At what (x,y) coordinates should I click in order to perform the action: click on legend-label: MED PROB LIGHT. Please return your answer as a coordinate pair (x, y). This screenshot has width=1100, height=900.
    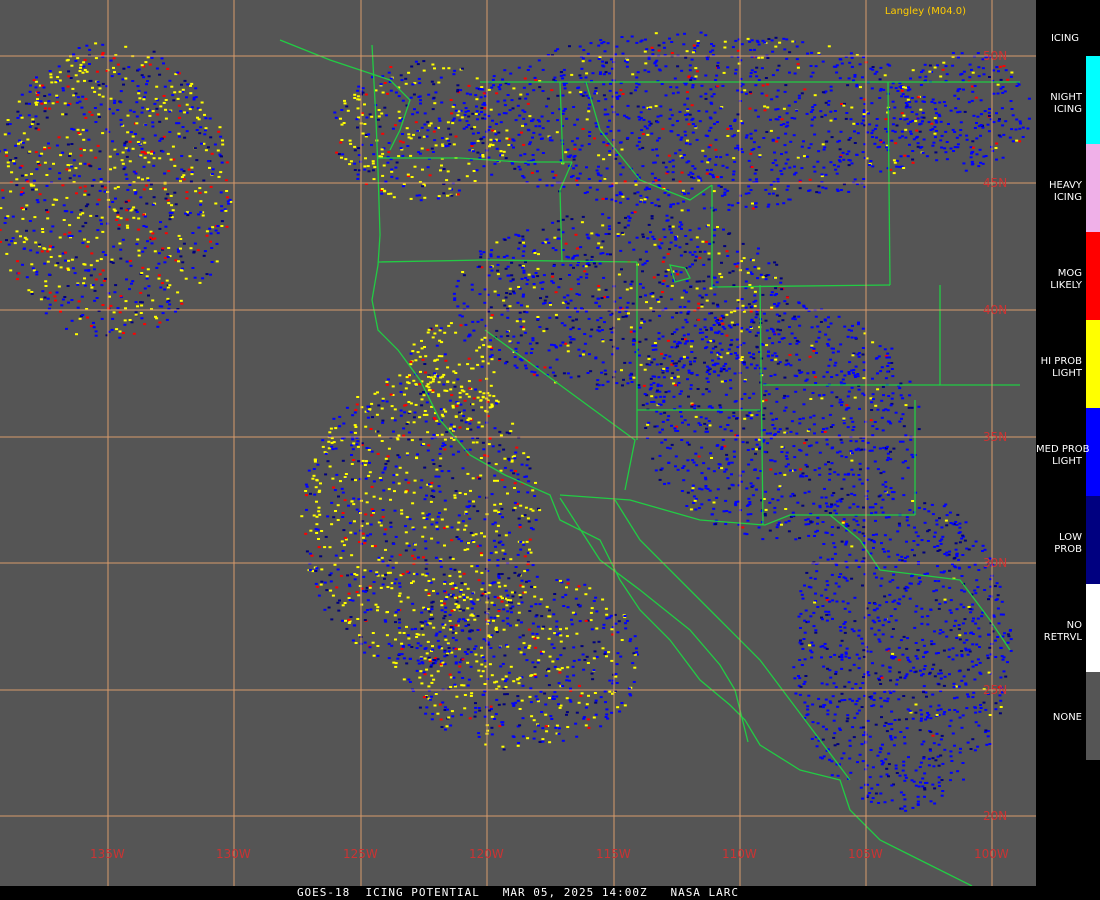
    Looking at the image, I should click on (1063, 455).